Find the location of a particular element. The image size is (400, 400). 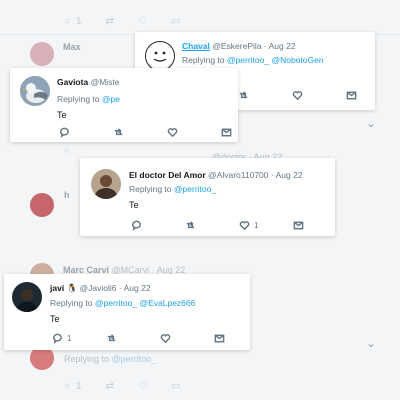

smiley-avatar is located at coordinates (160, 56).